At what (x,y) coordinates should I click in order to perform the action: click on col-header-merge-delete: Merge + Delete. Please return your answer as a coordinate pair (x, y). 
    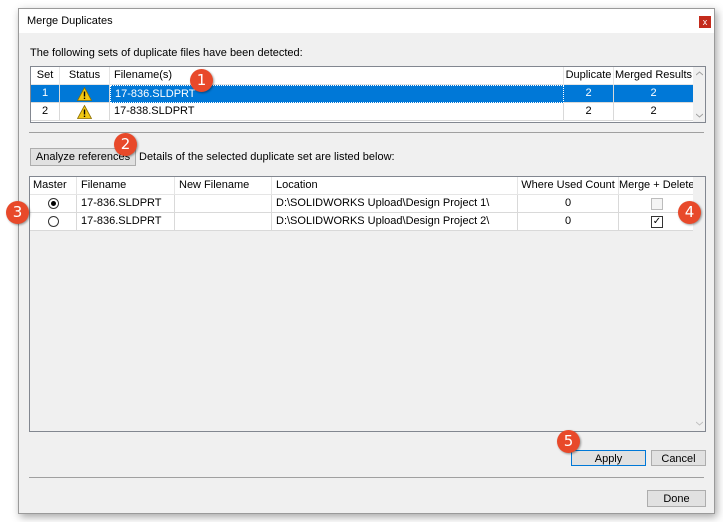
    Looking at the image, I should click on (657, 186).